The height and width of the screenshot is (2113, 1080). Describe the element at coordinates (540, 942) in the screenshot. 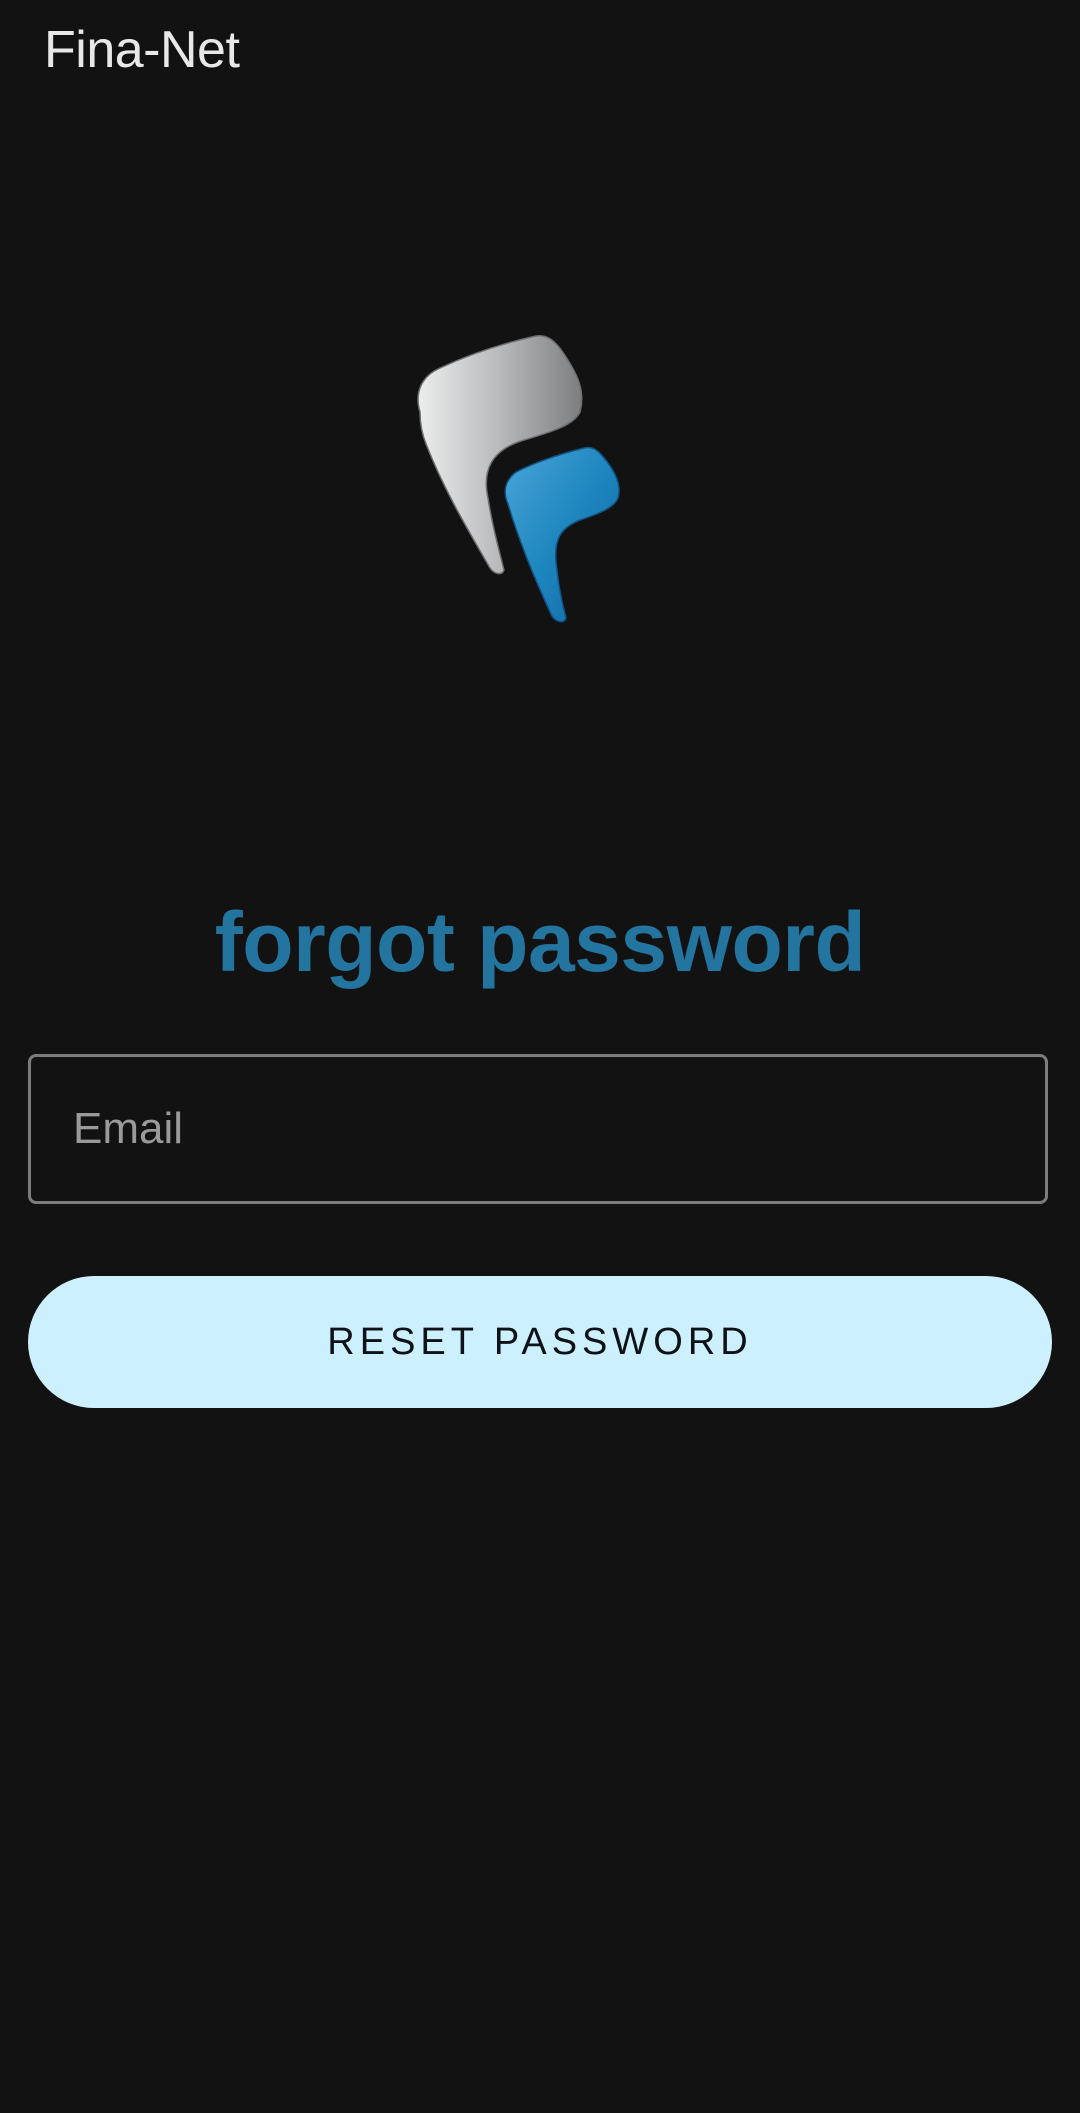

I see `page-title: forgot password` at that location.